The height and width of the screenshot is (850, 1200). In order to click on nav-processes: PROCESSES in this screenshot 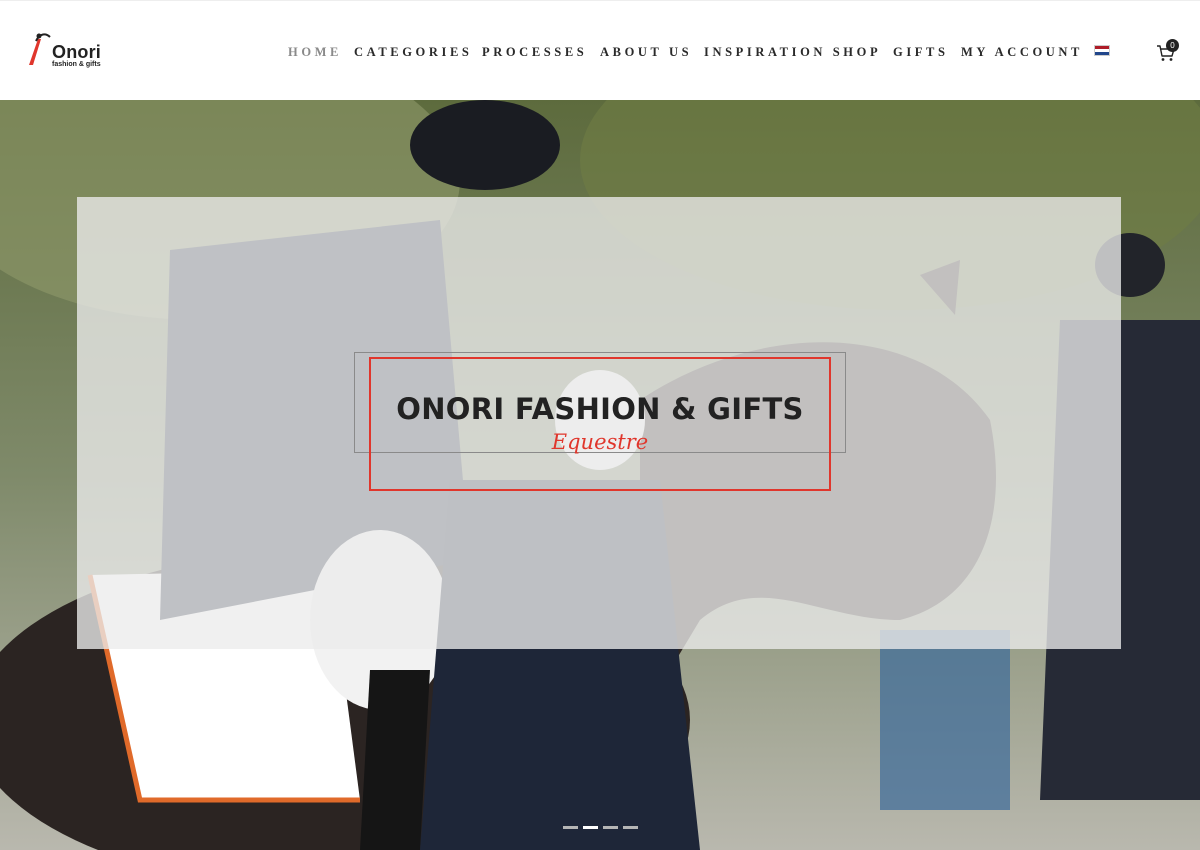, I will do `click(534, 52)`.